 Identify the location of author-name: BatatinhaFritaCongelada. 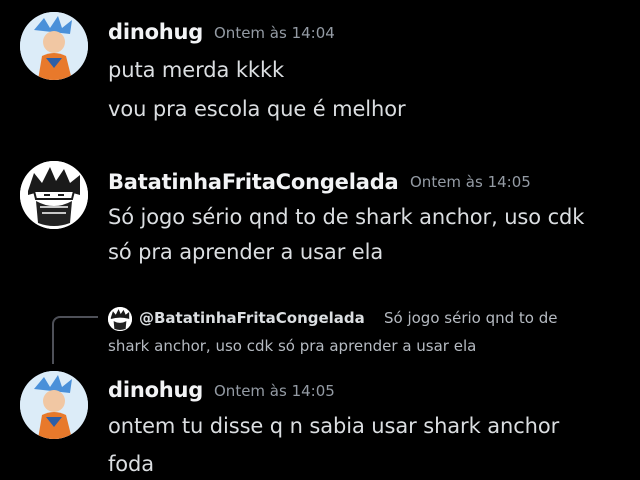
(253, 182).